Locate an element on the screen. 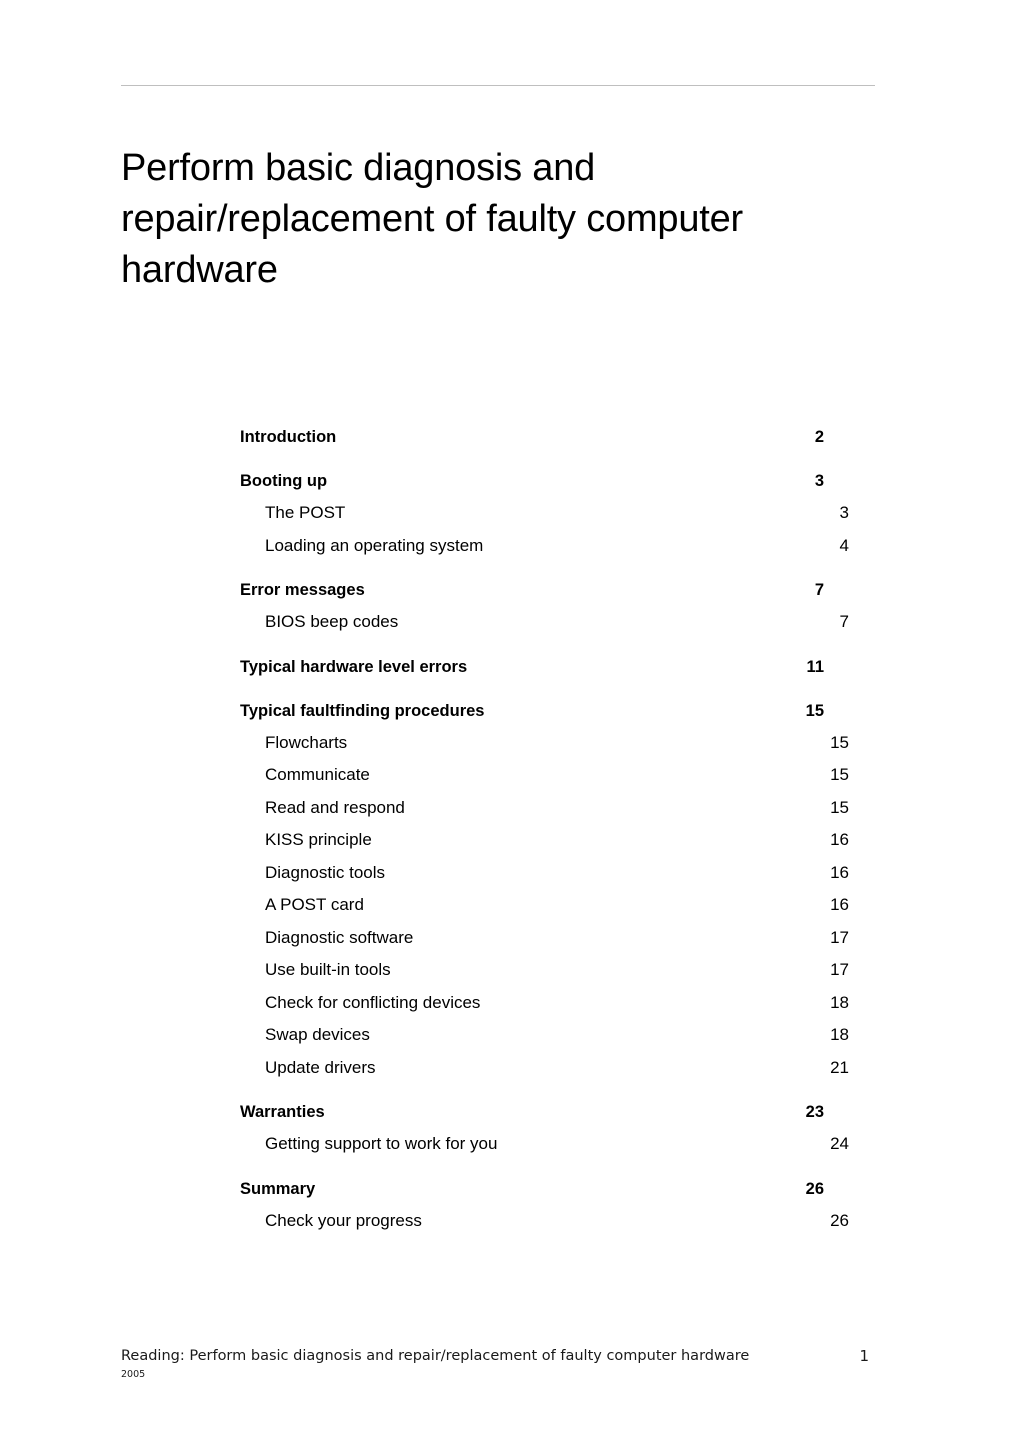 The width and height of the screenshot is (1020, 1443). toc-entry: Warranties 23 is located at coordinates (532, 1112).